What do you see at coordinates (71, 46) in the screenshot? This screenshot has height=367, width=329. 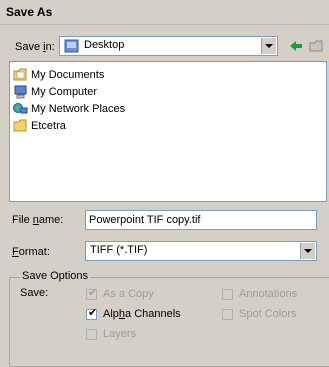 I see `desktop-icon` at bounding box center [71, 46].